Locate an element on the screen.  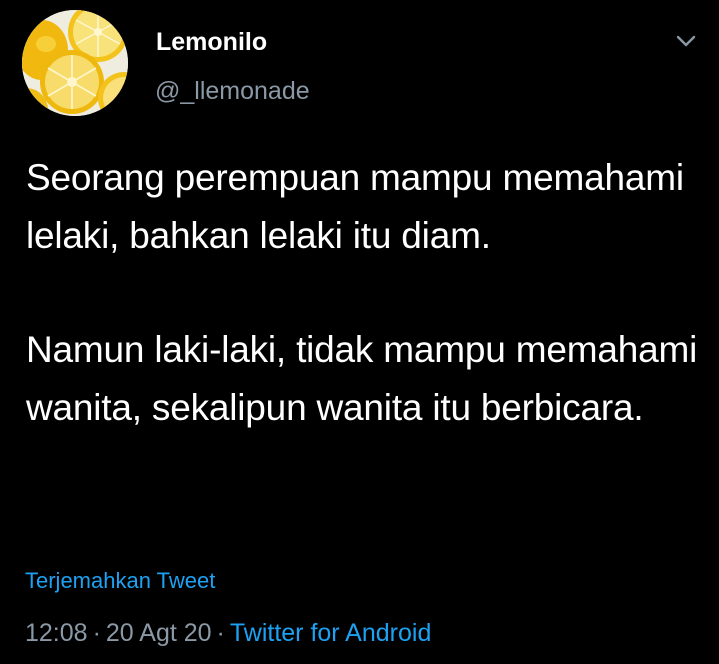
chevron-down-icon is located at coordinates (686, 41).